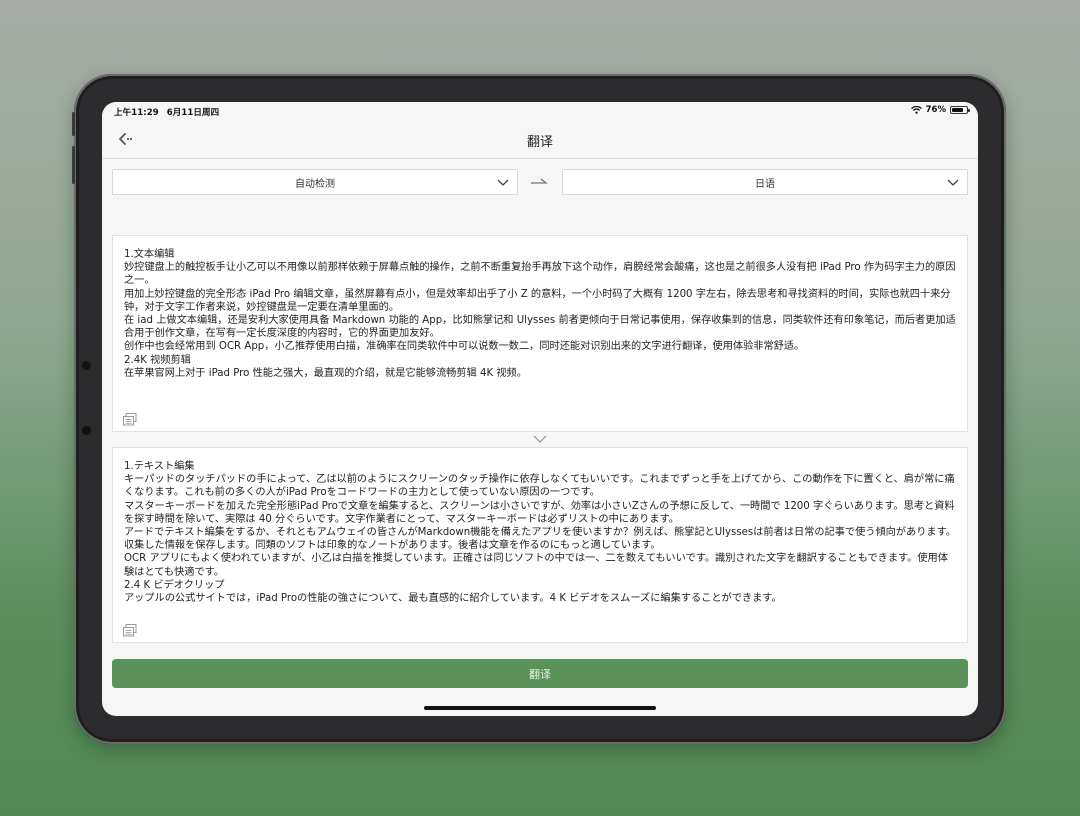 The image size is (1080, 816). I want to click on source-language-label: 自动检测, so click(315, 184).